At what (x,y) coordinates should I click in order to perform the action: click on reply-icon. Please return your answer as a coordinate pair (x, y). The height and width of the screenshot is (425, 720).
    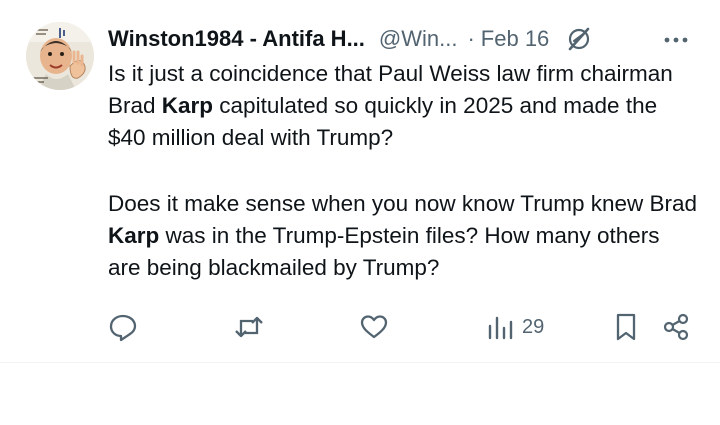
    Looking at the image, I should click on (123, 328).